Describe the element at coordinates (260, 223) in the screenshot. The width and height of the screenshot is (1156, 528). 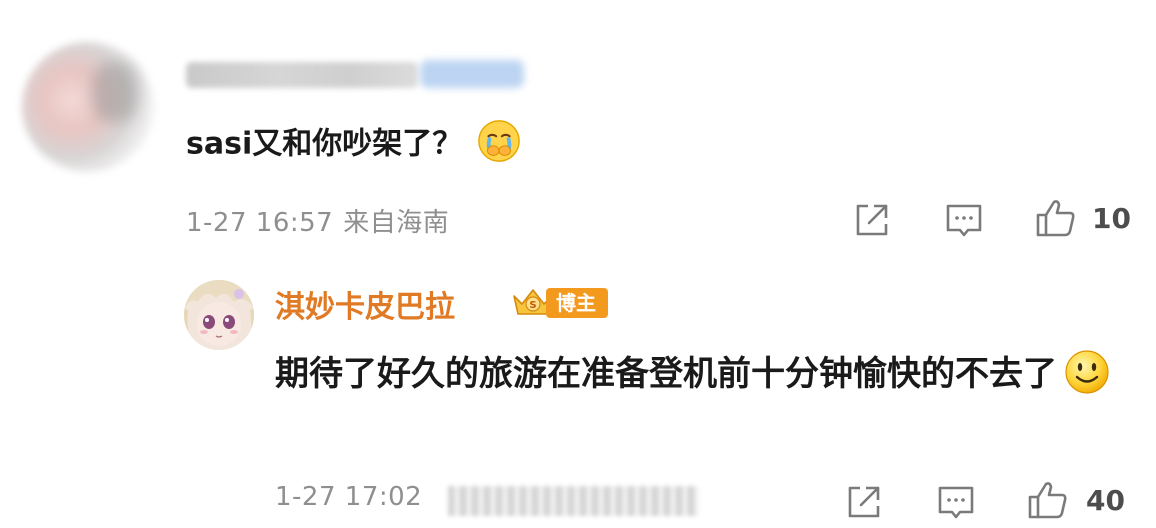
I see `comment-date: 1-27 16:57` at that location.